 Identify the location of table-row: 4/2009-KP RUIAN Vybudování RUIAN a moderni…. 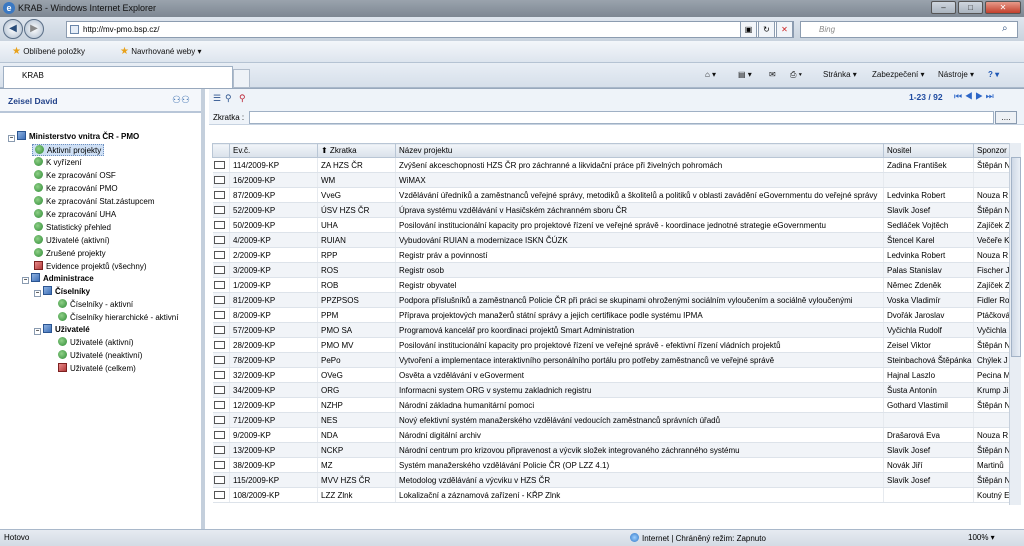
(612, 240).